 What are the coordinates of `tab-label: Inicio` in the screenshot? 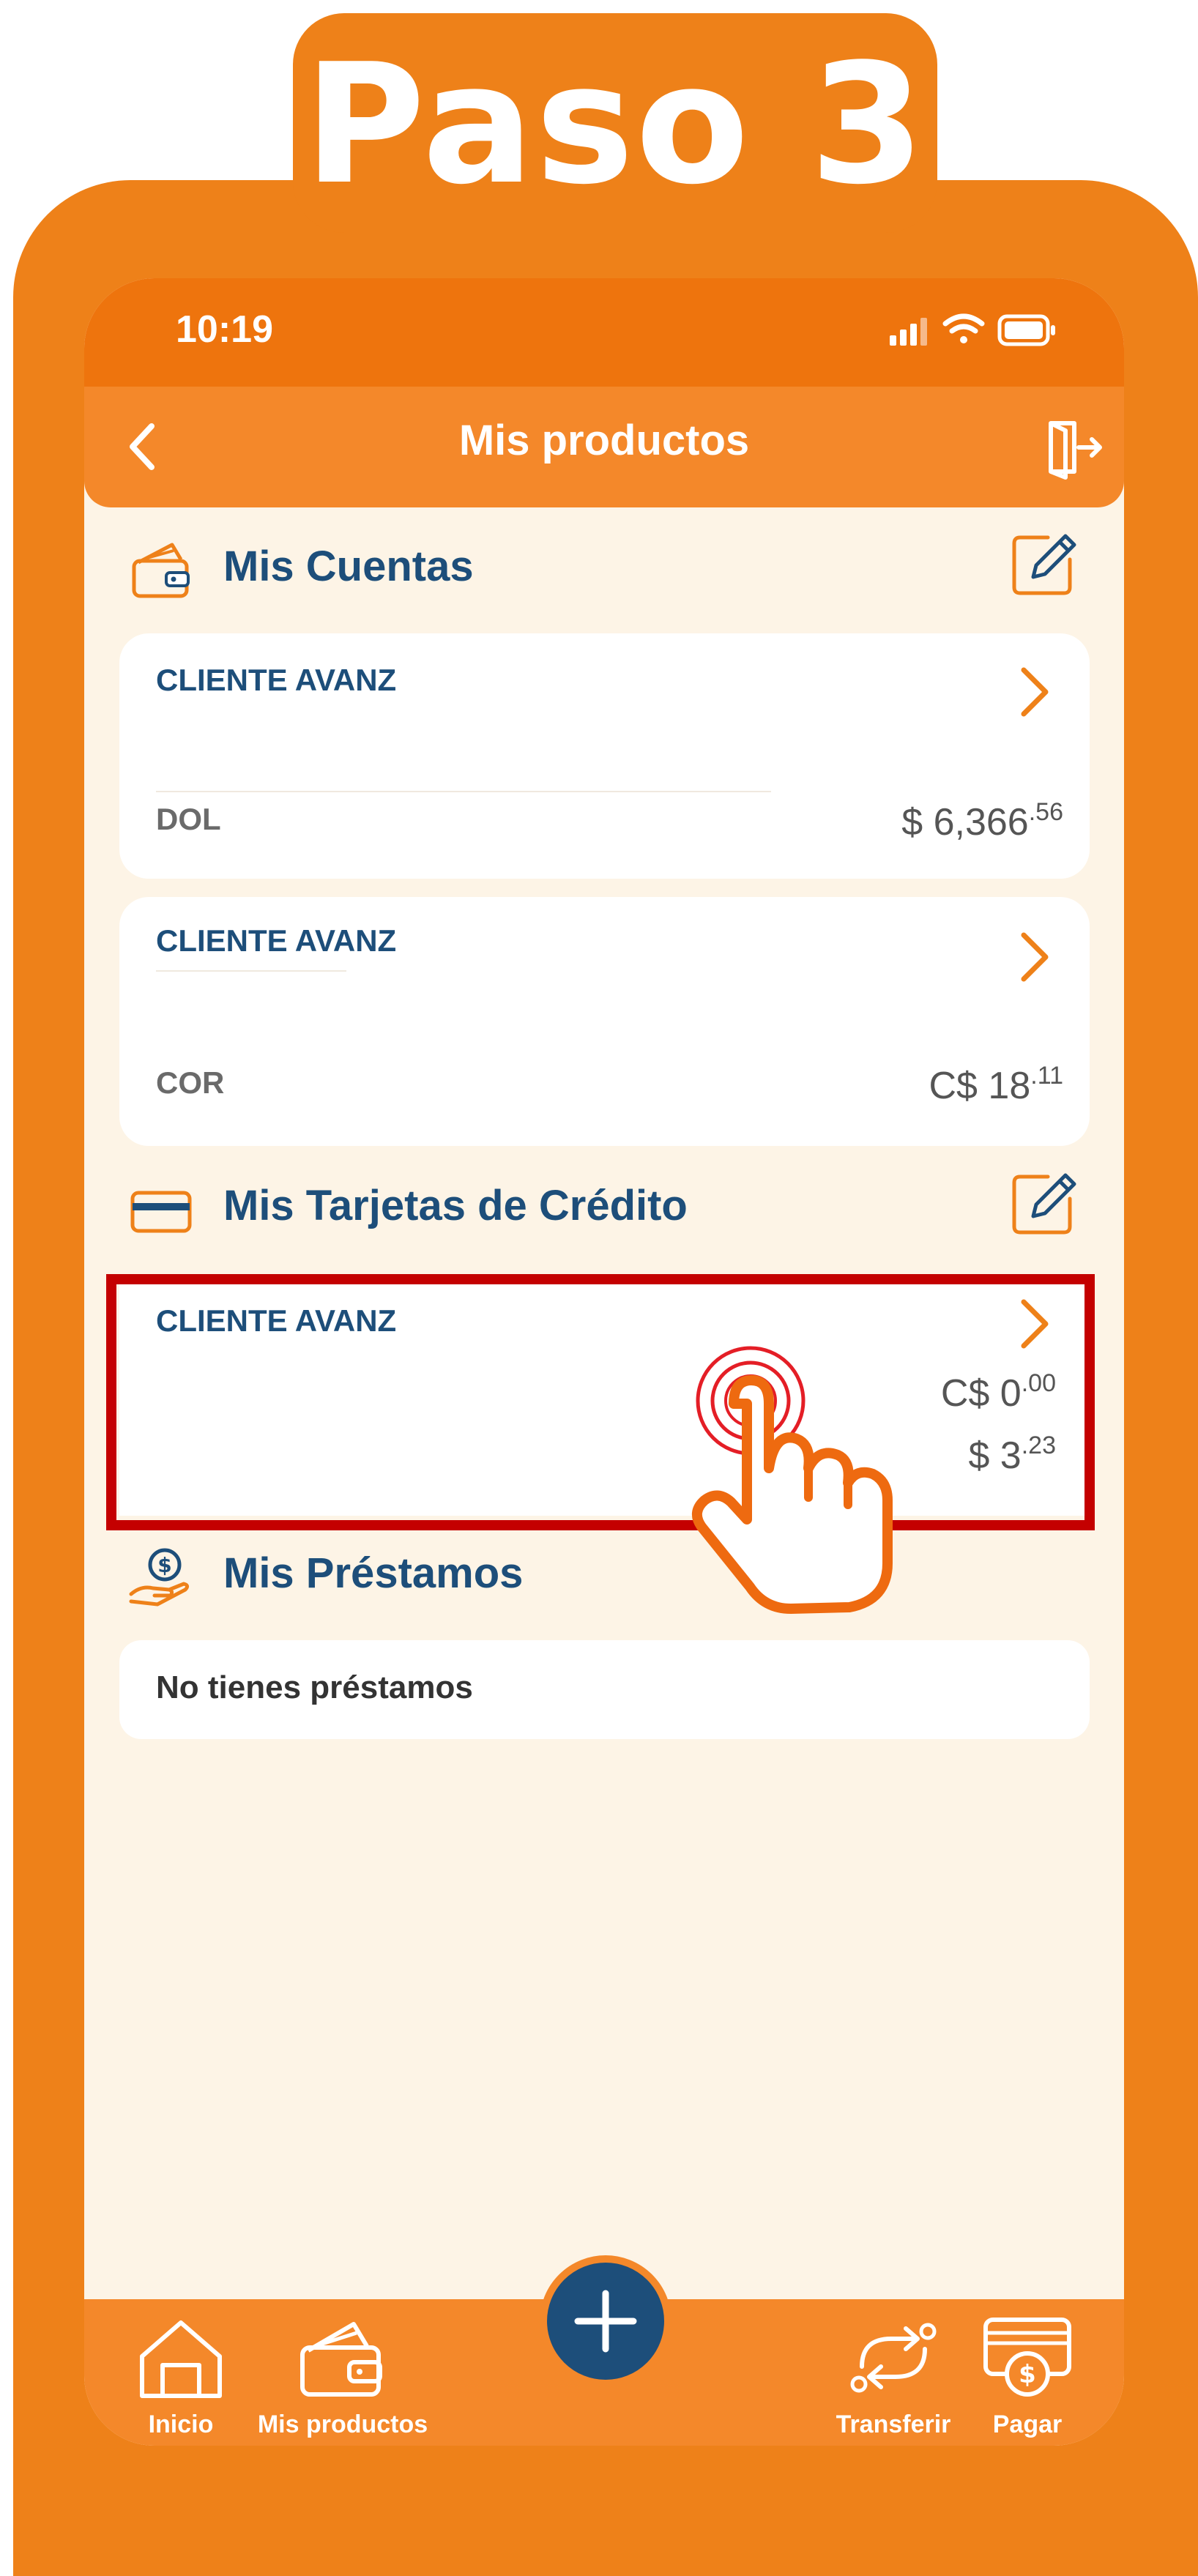 It's located at (181, 2424).